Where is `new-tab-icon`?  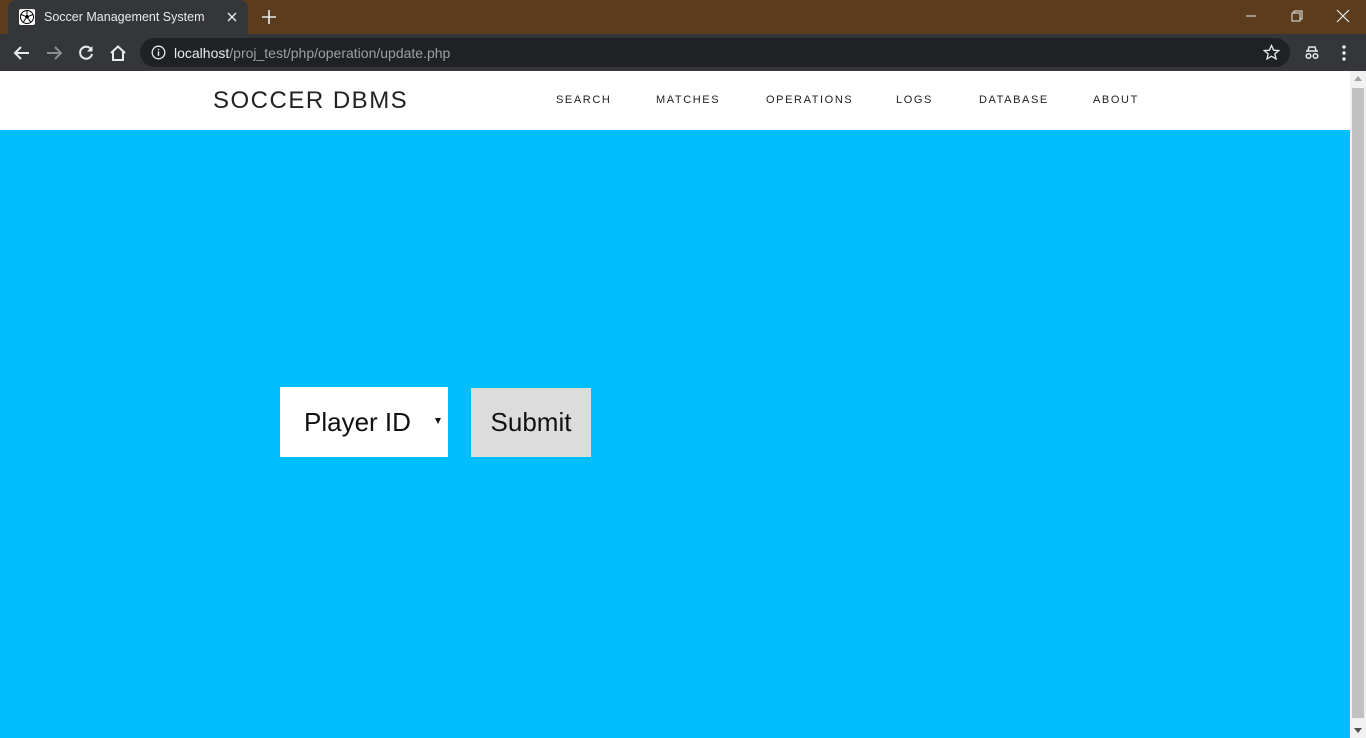
new-tab-icon is located at coordinates (269, 17).